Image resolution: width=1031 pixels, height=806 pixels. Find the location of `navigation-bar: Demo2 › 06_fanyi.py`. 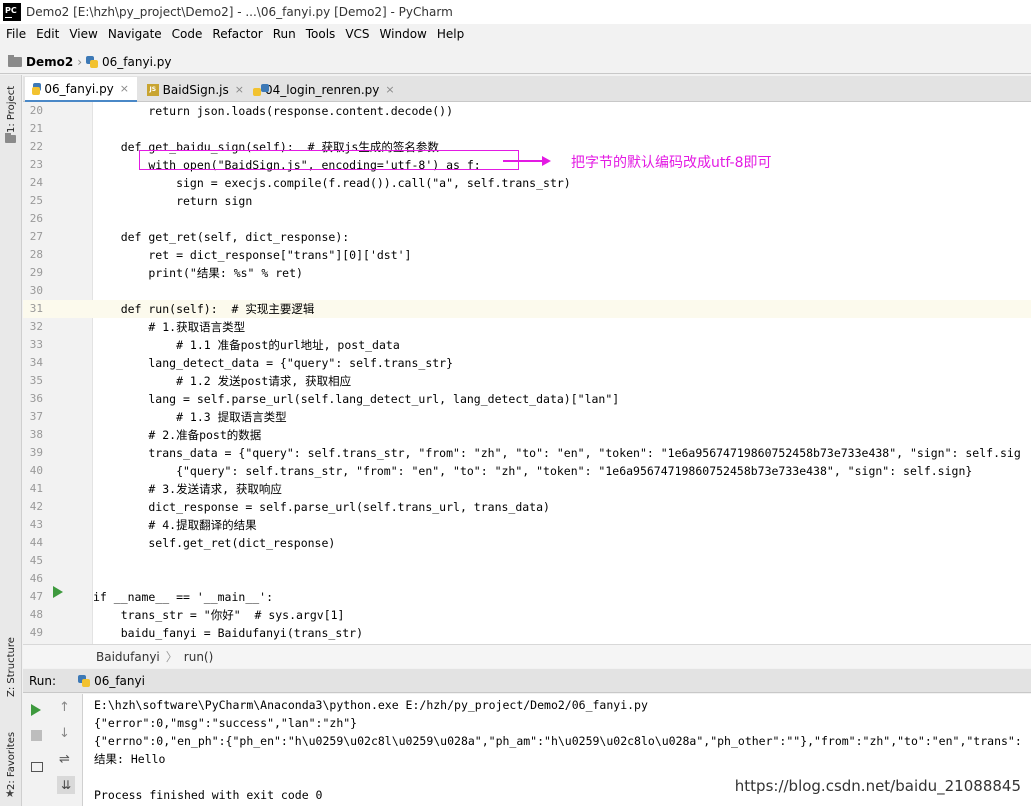

navigation-bar: Demo2 › 06_fanyi.py is located at coordinates (515, 62).